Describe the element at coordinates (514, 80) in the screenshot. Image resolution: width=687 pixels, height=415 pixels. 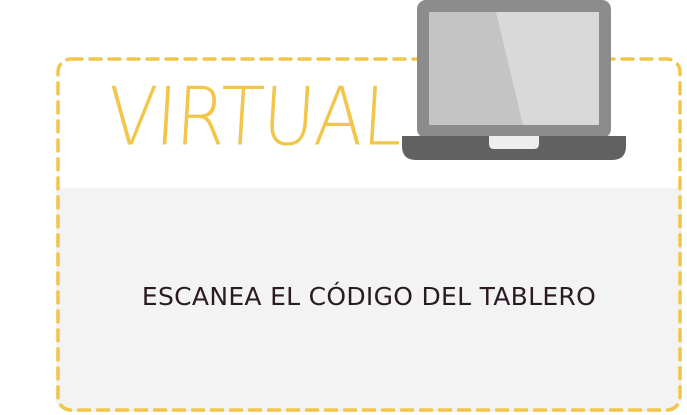
I see `laptop-icon` at that location.